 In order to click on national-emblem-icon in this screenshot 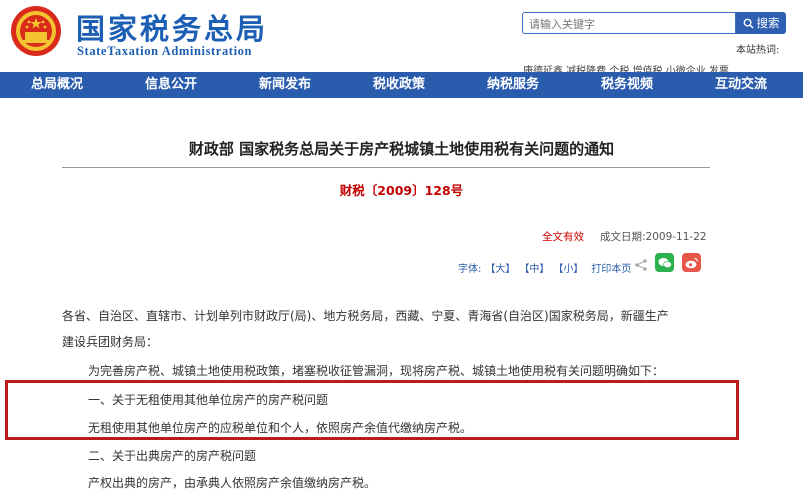, I will do `click(36, 31)`.